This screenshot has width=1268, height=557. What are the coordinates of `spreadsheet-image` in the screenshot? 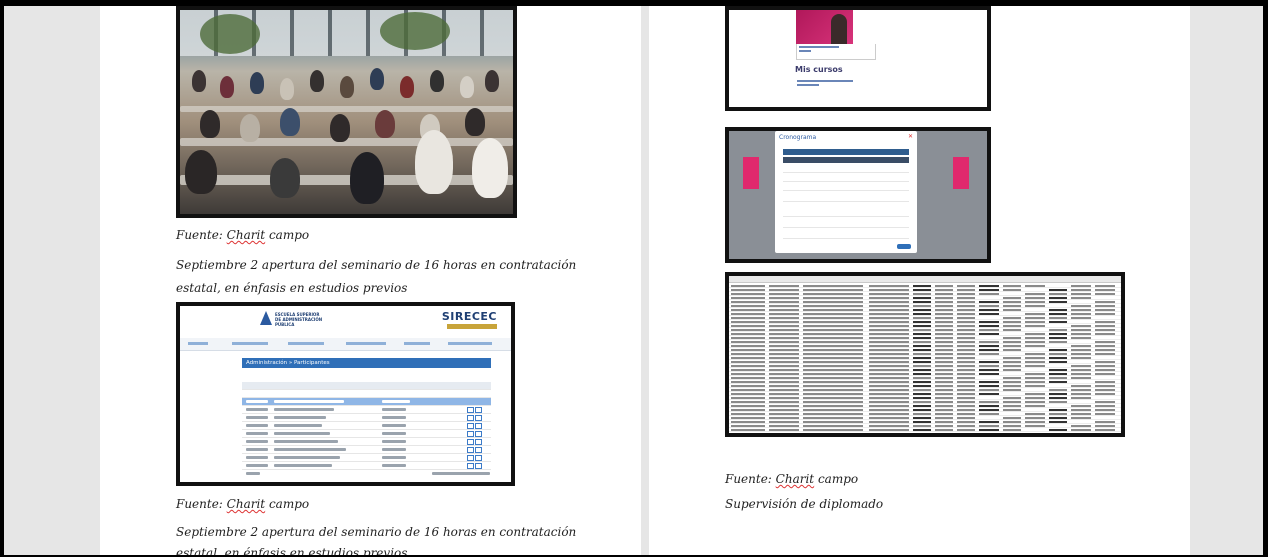 It's located at (925, 354).